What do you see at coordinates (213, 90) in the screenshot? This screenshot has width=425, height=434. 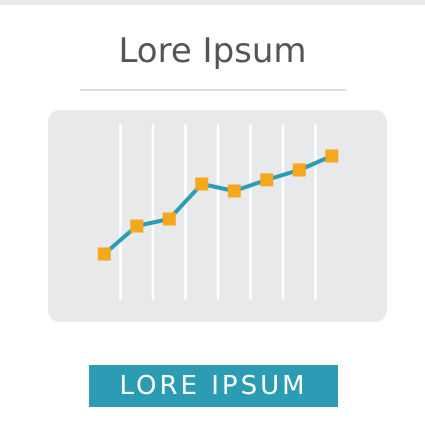 I see `title-divider` at bounding box center [213, 90].